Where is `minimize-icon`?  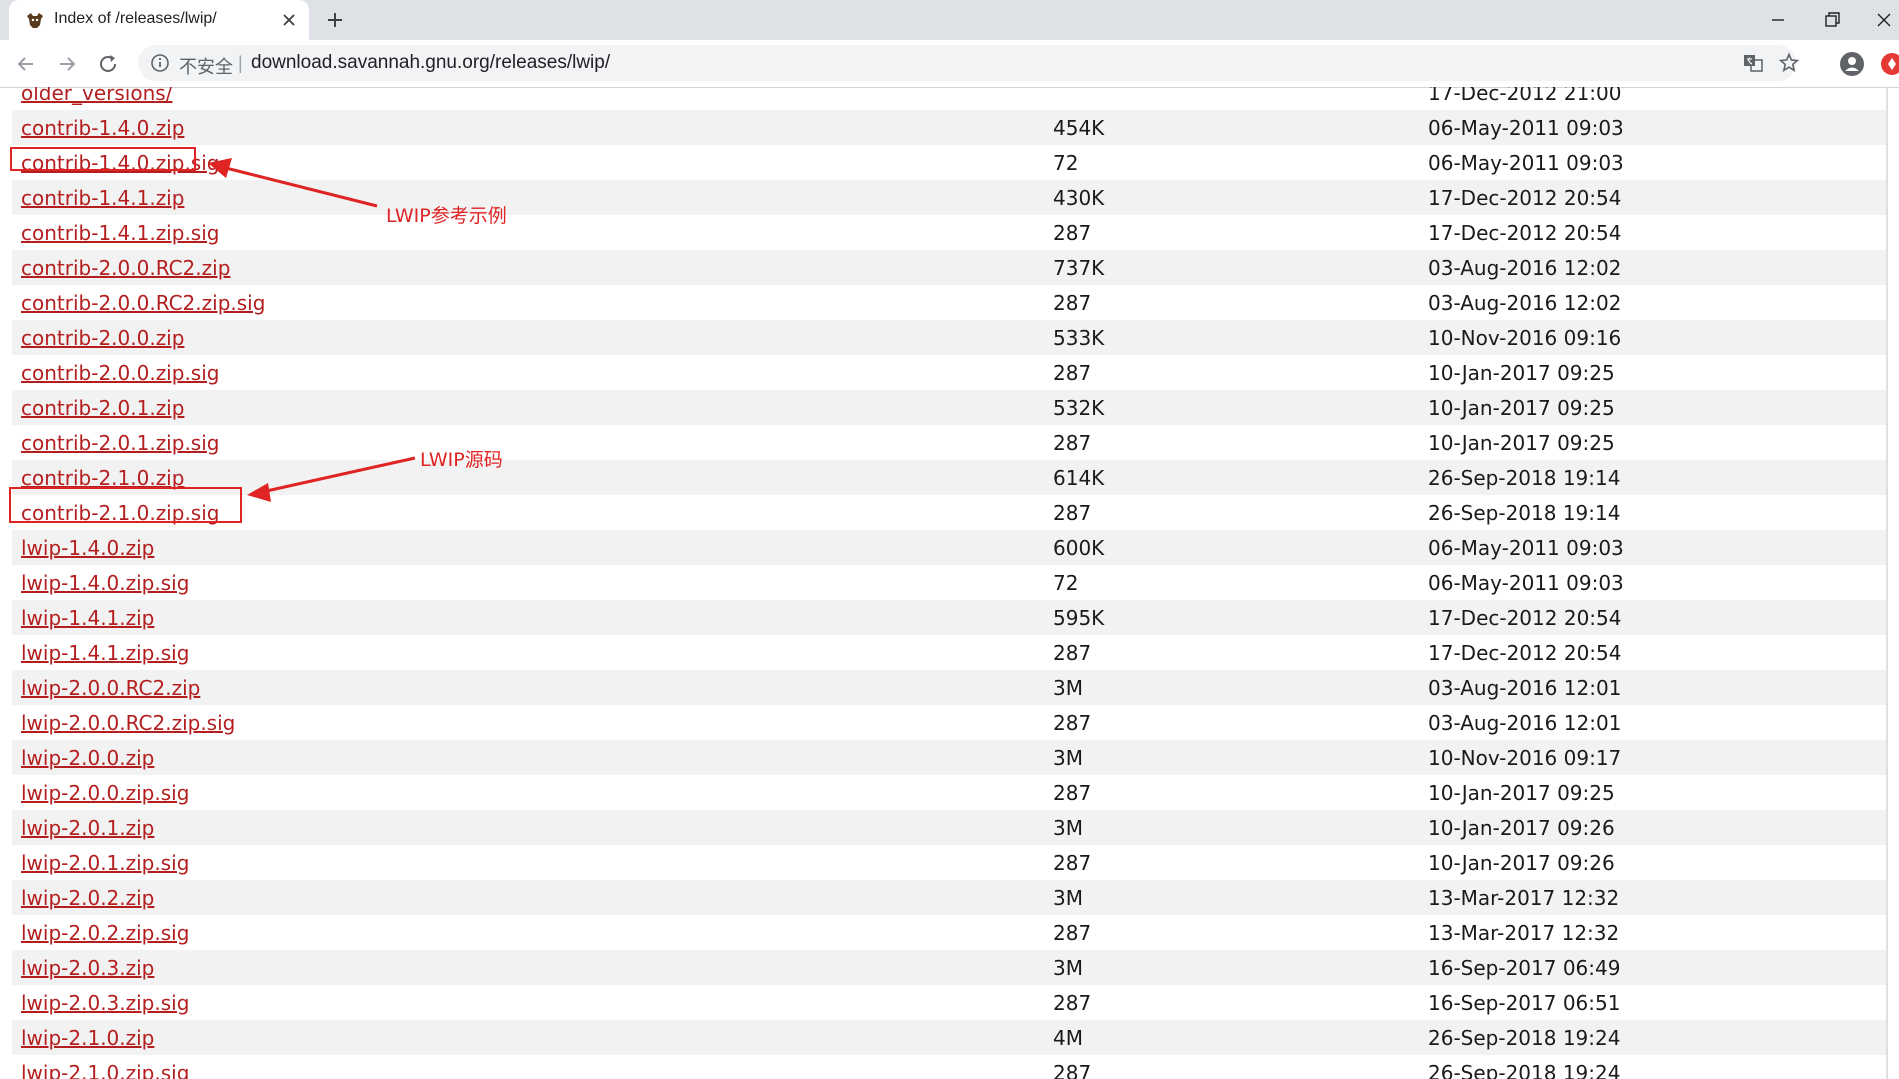
minimize-icon is located at coordinates (1778, 20).